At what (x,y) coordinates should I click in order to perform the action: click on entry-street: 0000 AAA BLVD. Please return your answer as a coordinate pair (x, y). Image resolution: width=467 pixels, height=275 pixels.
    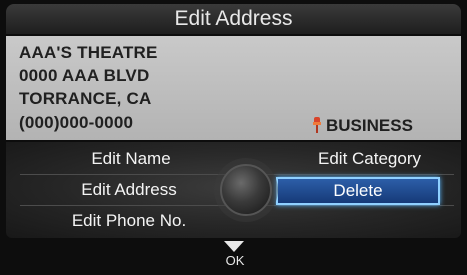
    Looking at the image, I should click on (84, 75).